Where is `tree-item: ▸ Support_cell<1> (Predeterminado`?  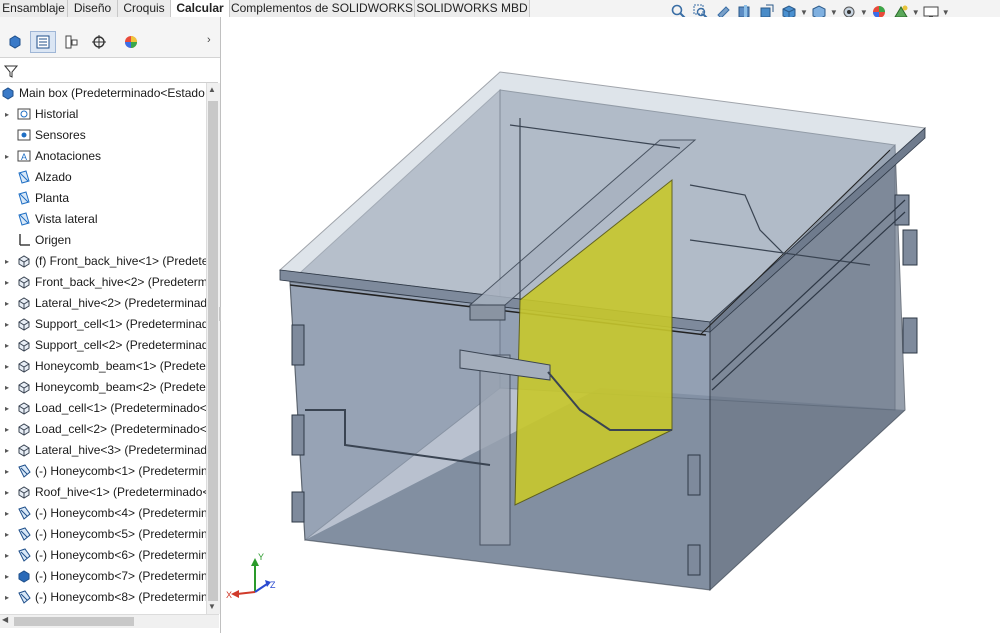
tree-item: ▸ Support_cell<1> (Predeterminado is located at coordinates (103, 324).